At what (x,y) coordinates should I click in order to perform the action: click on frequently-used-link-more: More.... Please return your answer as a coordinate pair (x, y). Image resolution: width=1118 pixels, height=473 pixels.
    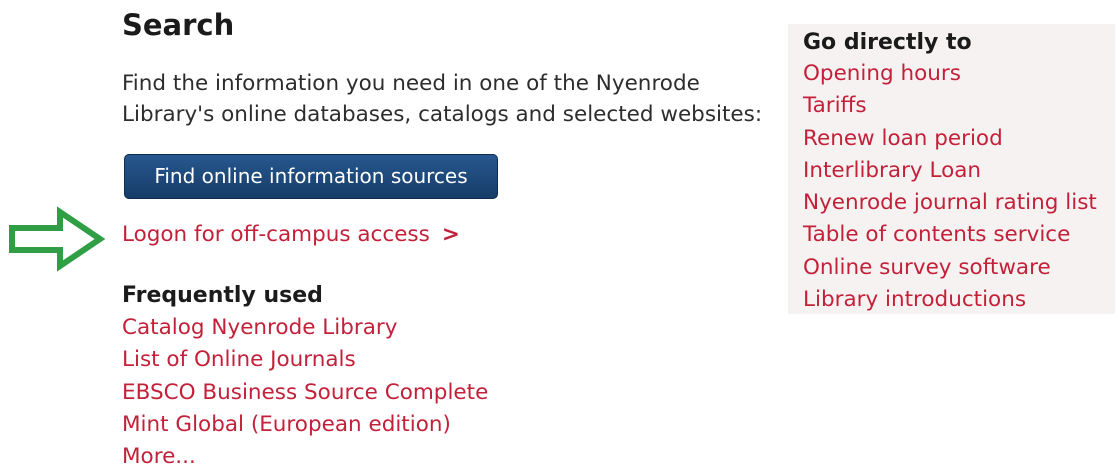
    Looking at the image, I should click on (305, 457).